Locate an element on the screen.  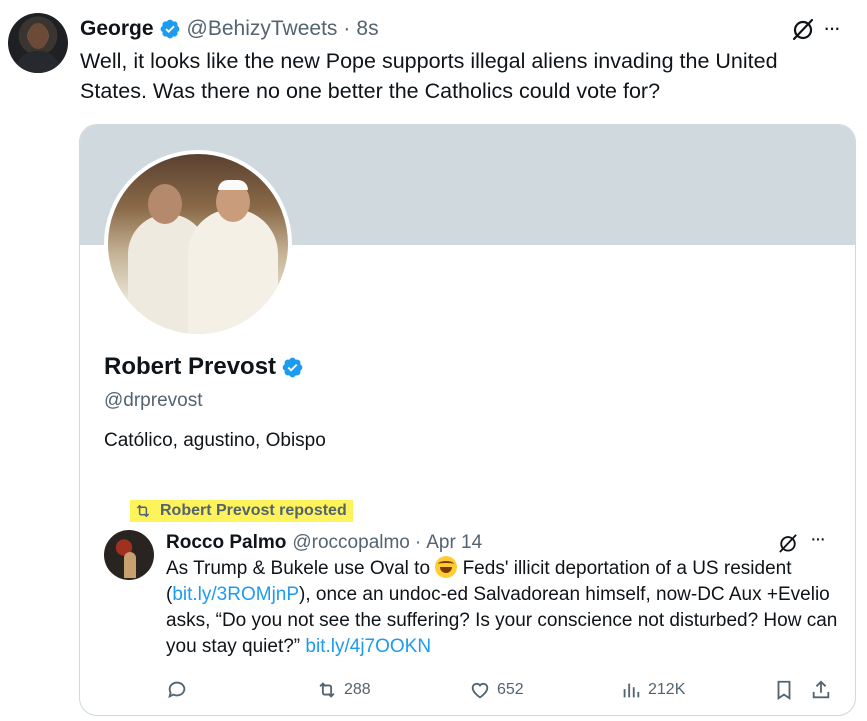
link-2: bit.ly/4j7OOKN is located at coordinates (368, 646).